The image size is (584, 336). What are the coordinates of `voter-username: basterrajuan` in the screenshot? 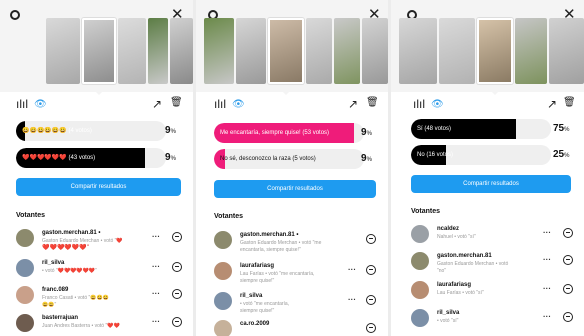 It's located at (60, 318).